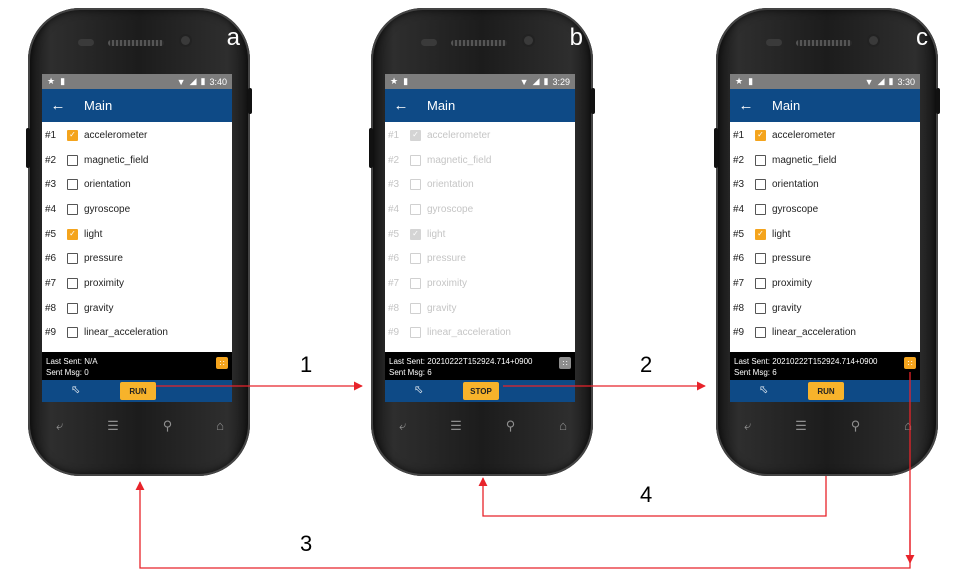 This screenshot has width=958, height=585. Describe the element at coordinates (306, 543) in the screenshot. I see `arrow-label-3: 3` at that location.